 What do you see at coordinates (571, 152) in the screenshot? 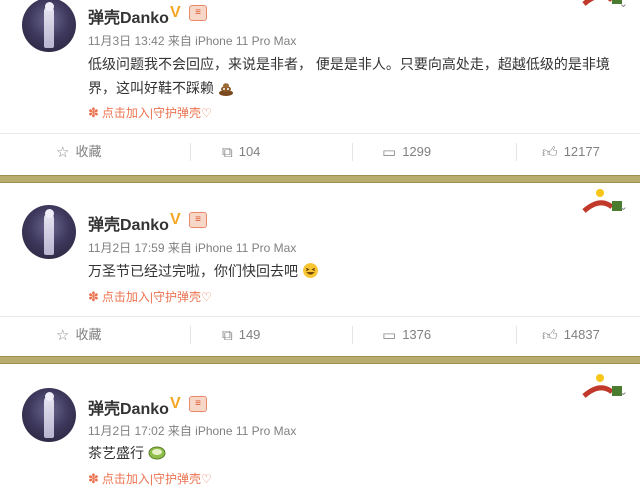
I see `like-button: 👍︎ 12177` at bounding box center [571, 152].